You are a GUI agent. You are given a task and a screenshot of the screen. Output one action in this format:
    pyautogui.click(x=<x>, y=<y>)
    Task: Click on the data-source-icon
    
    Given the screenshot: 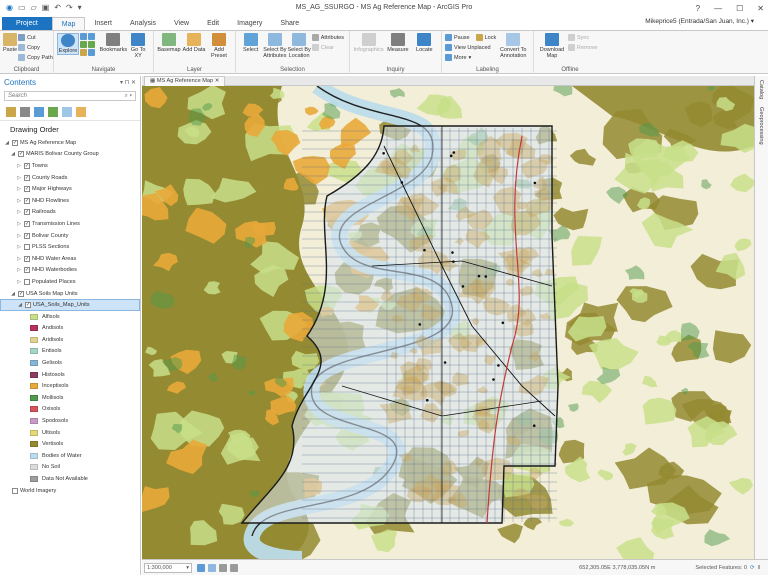 What is the action you would take?
    pyautogui.click(x=25, y=112)
    